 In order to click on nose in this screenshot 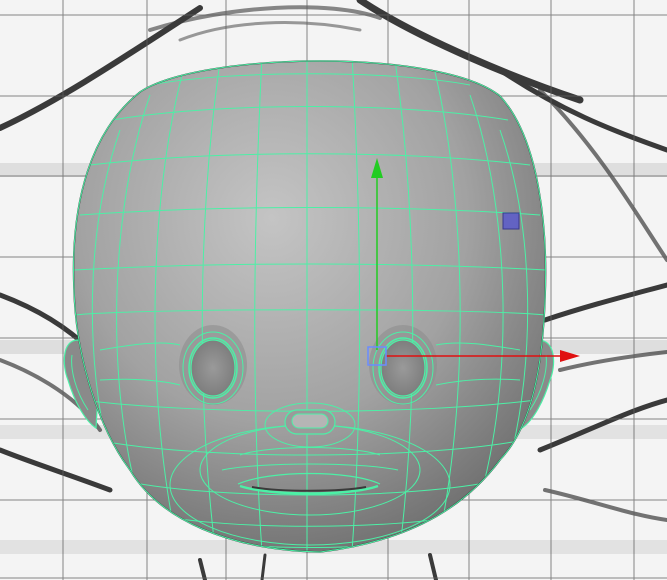, I will do `click(310, 422)`.